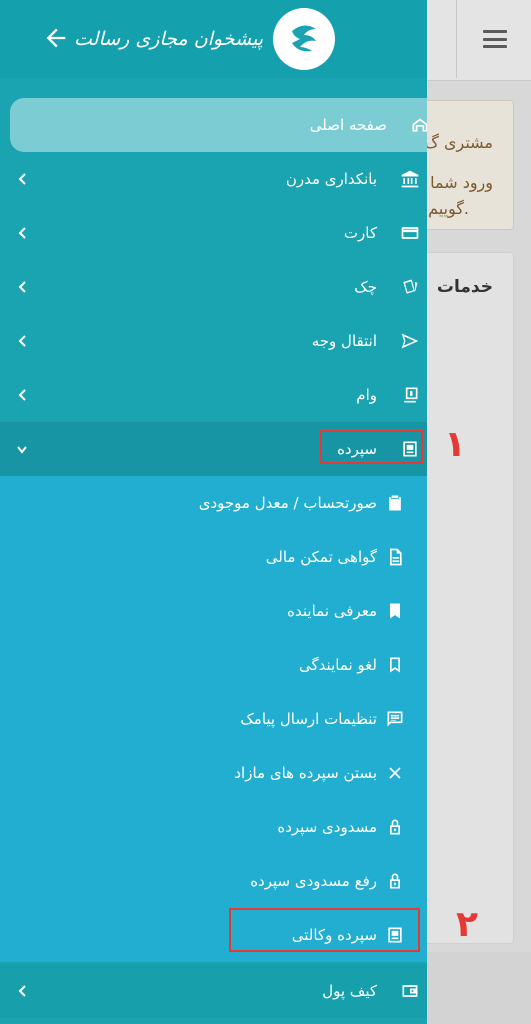 This screenshot has width=531, height=1024. I want to click on wallet-icon, so click(410, 991).